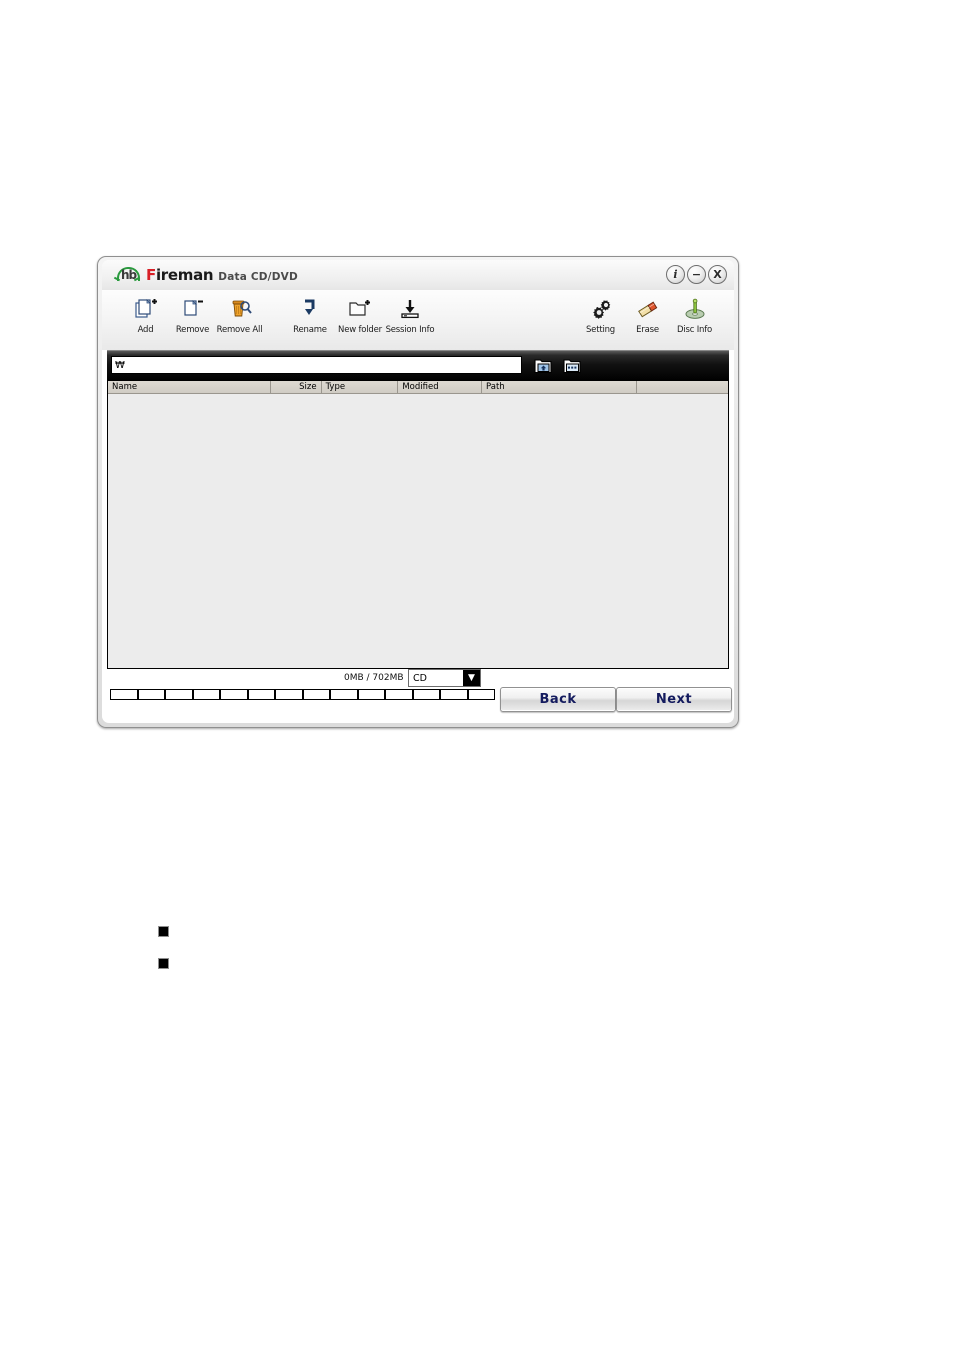  What do you see at coordinates (471, 678) in the screenshot?
I see `chevron-down-icon: ▼` at bounding box center [471, 678].